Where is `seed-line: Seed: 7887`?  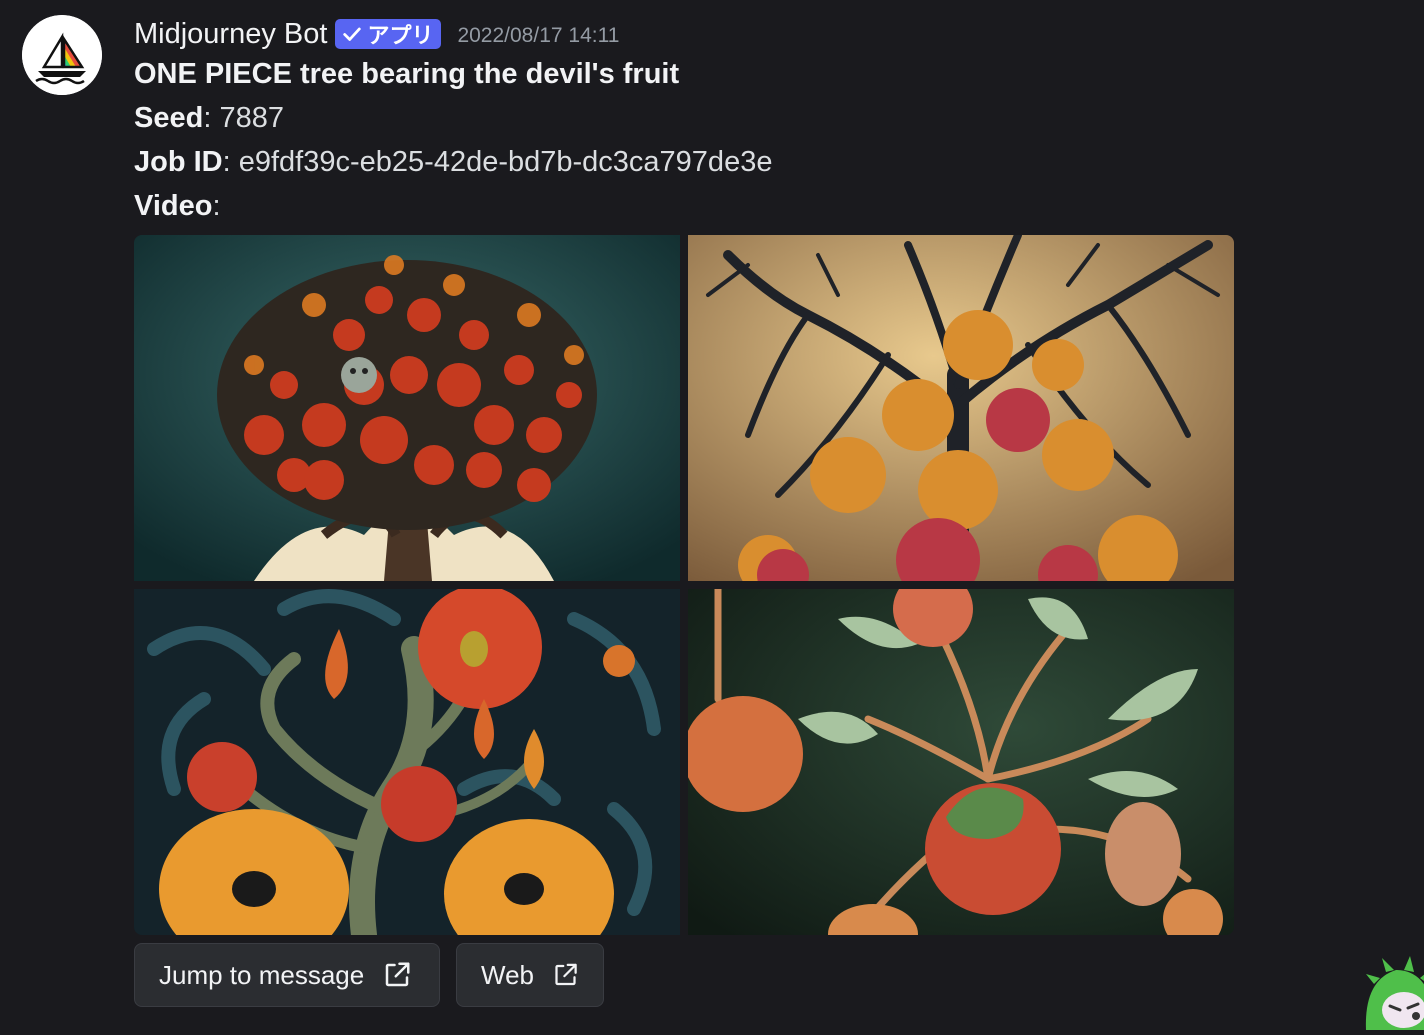 seed-line: Seed: 7887 is located at coordinates (209, 118).